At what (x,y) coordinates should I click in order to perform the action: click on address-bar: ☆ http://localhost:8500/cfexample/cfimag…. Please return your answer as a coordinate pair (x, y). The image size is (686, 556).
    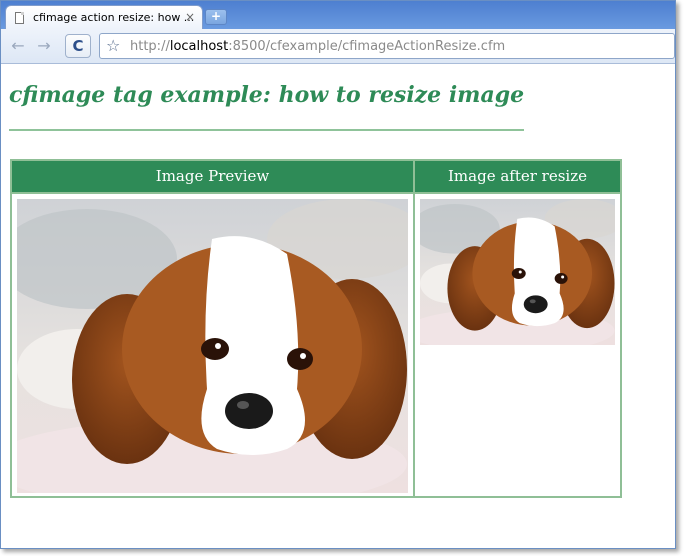
    Looking at the image, I should click on (387, 46).